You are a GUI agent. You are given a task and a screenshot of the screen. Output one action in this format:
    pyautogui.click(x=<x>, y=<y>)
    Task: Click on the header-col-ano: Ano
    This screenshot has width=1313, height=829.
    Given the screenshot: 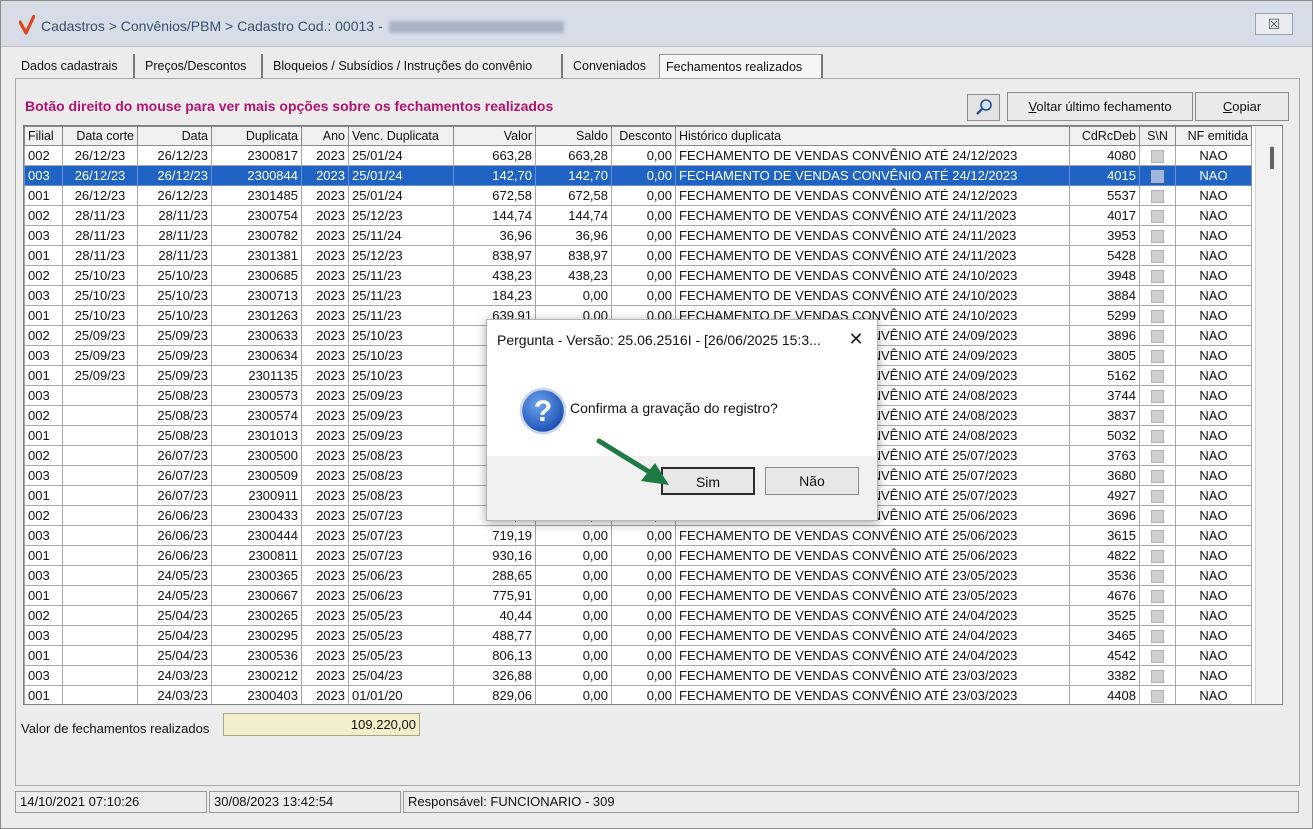 What is the action you would take?
    pyautogui.click(x=325, y=136)
    